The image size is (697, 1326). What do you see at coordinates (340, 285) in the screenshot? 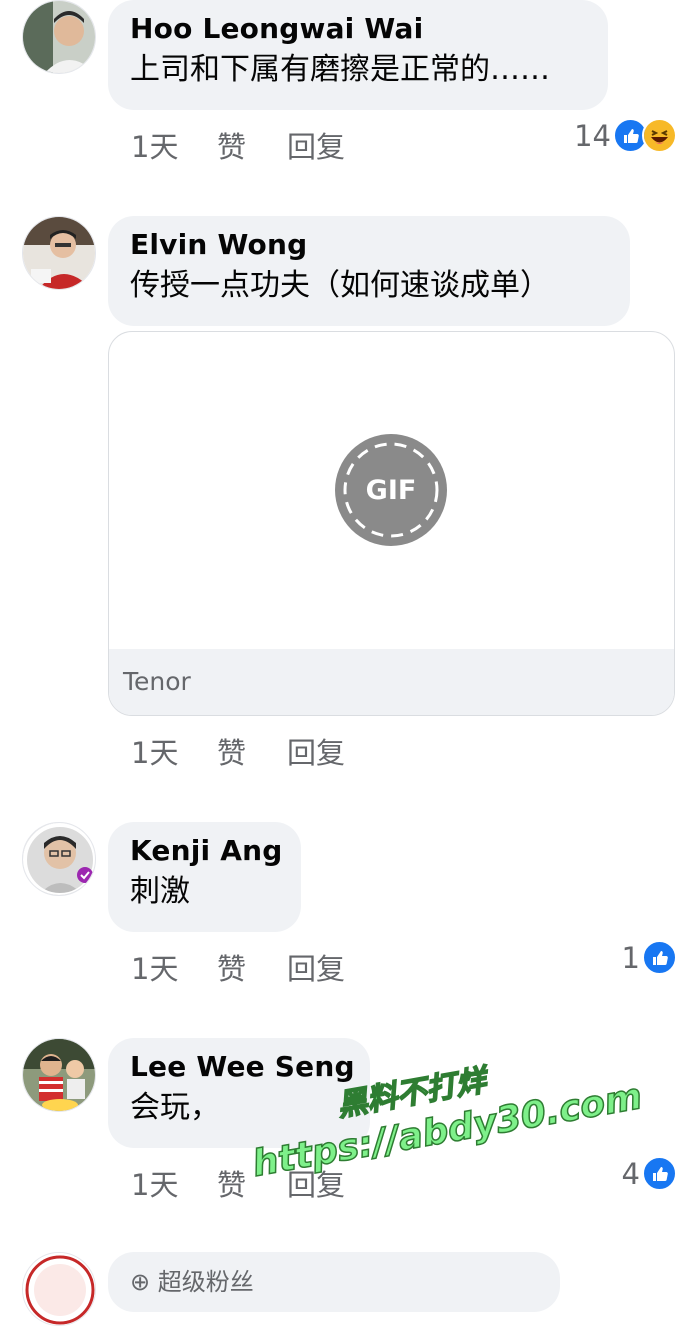
I see `comment-text: 传授一点功夫（如何速谈成单）` at bounding box center [340, 285].